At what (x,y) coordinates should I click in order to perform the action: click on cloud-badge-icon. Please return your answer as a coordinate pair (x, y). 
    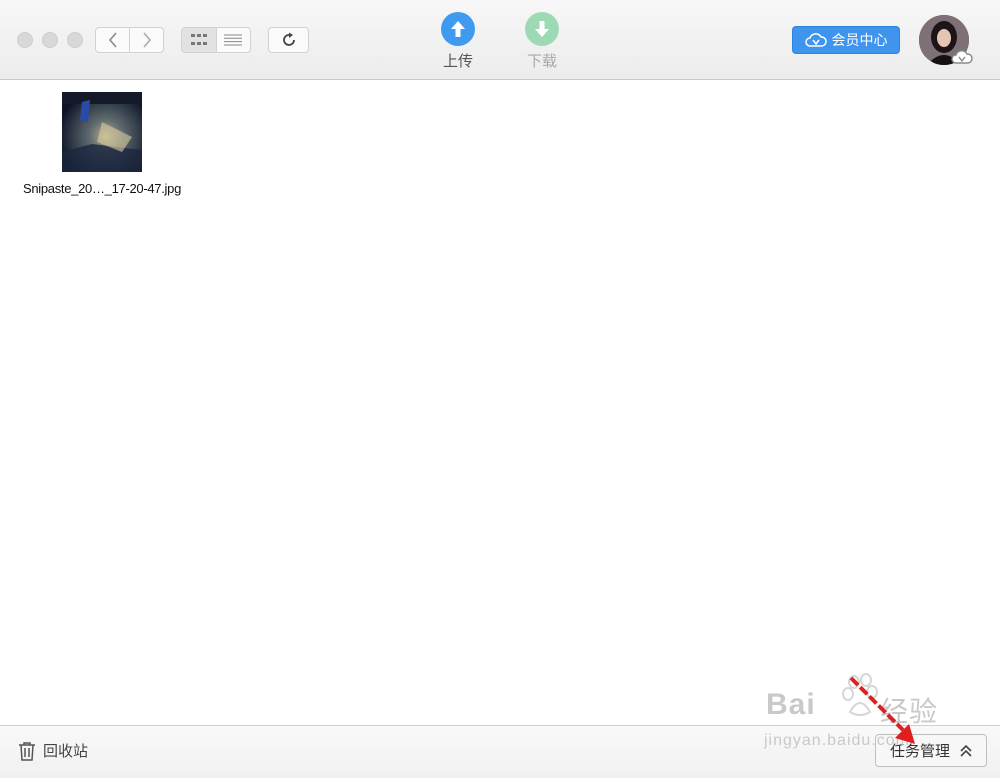
    Looking at the image, I should click on (962, 57).